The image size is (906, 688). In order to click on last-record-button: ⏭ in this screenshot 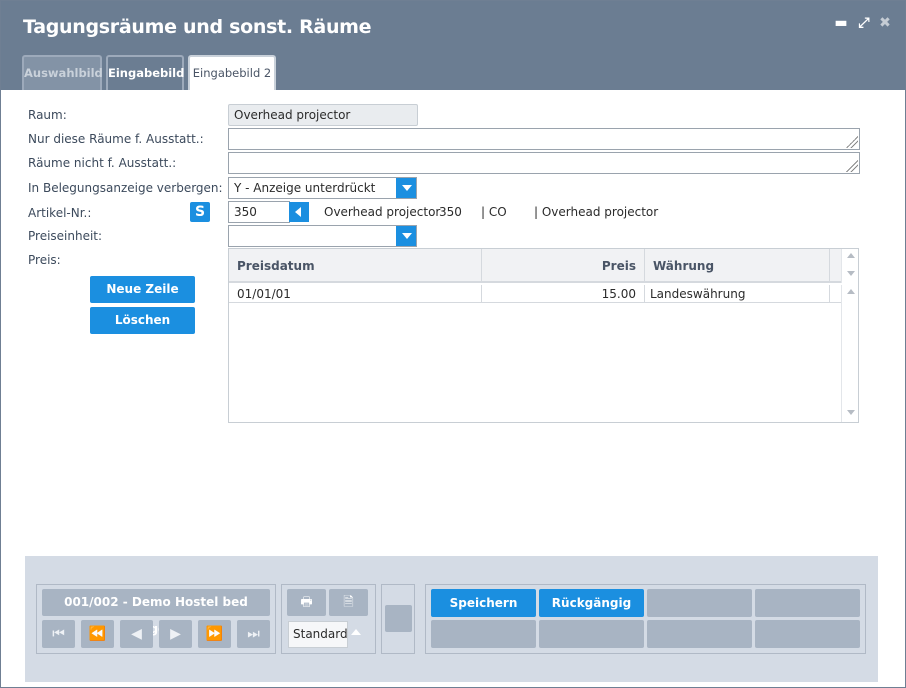, I will do `click(253, 634)`.